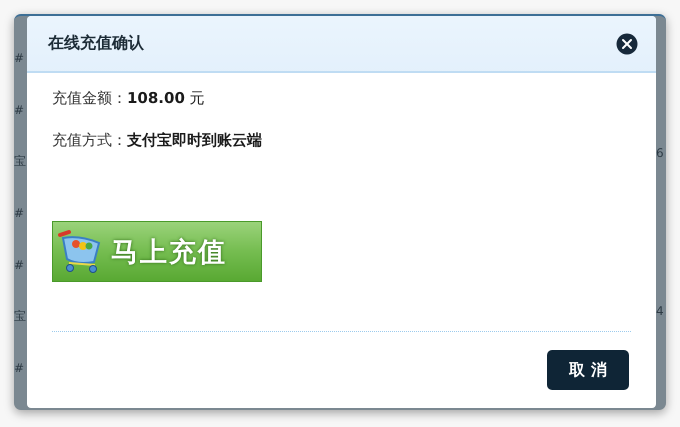 The image size is (680, 427). Describe the element at coordinates (89, 98) in the screenshot. I see `field-label: 充值金额：` at that location.